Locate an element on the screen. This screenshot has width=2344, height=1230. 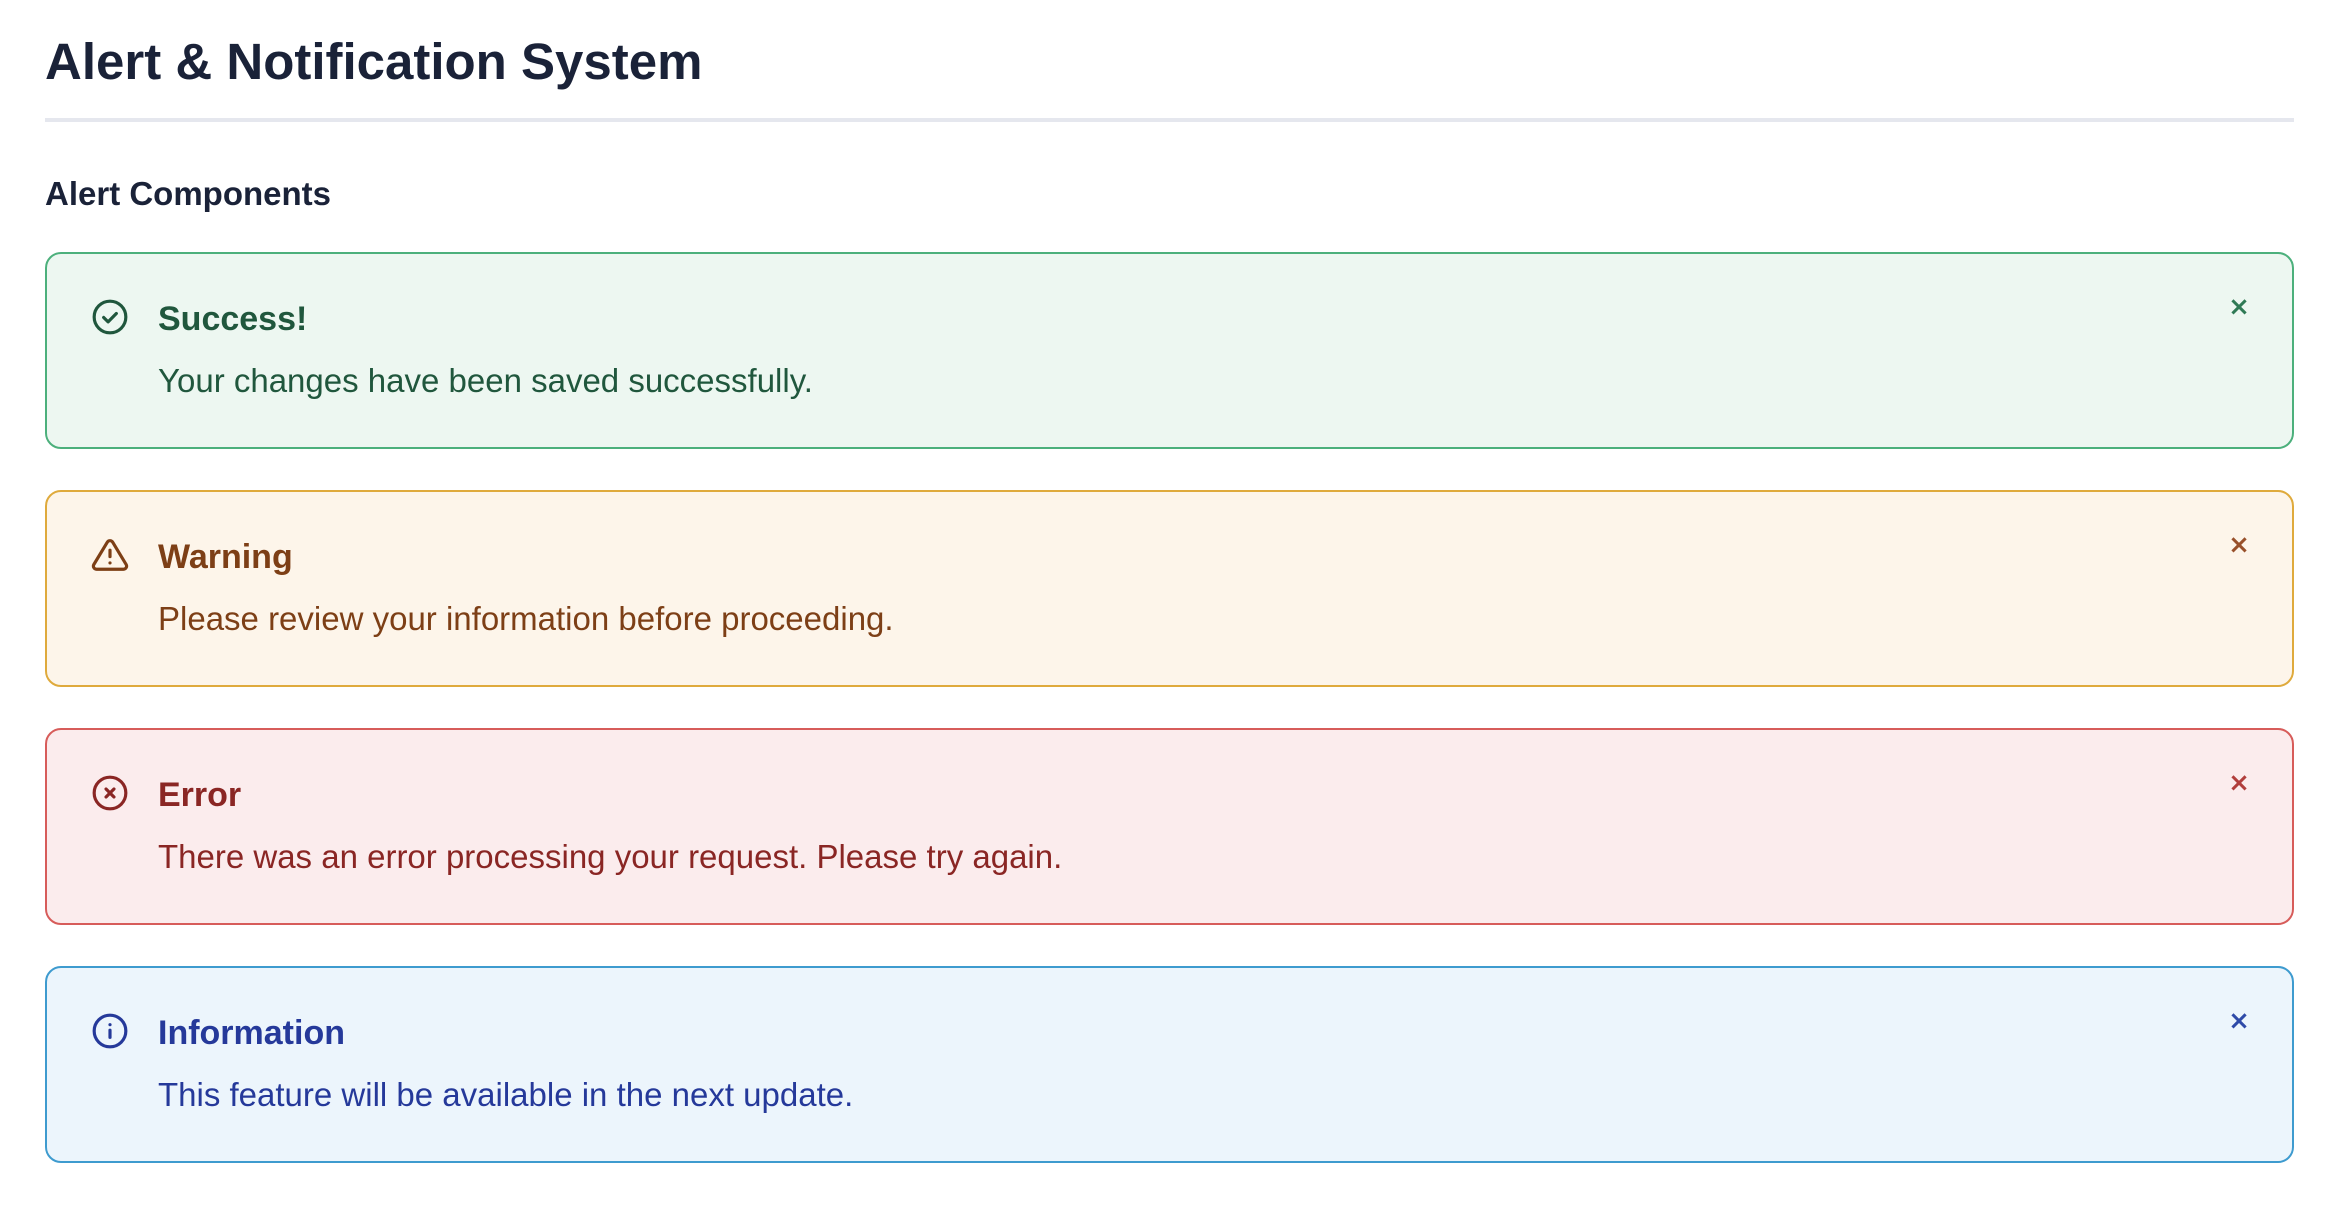
title-divider is located at coordinates (1169, 120).